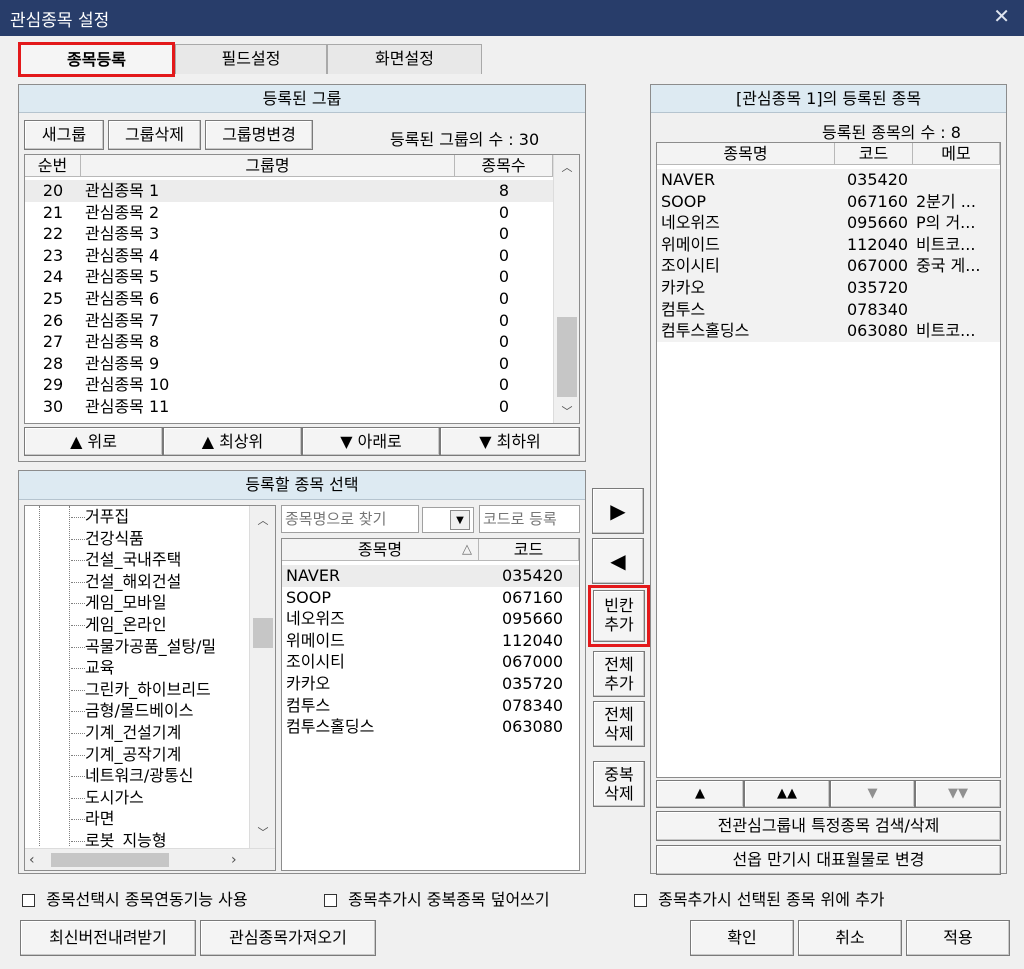 The image size is (1024, 969). Describe the element at coordinates (430, 706) in the screenshot. I see `list-item: 컴투스 078340` at that location.